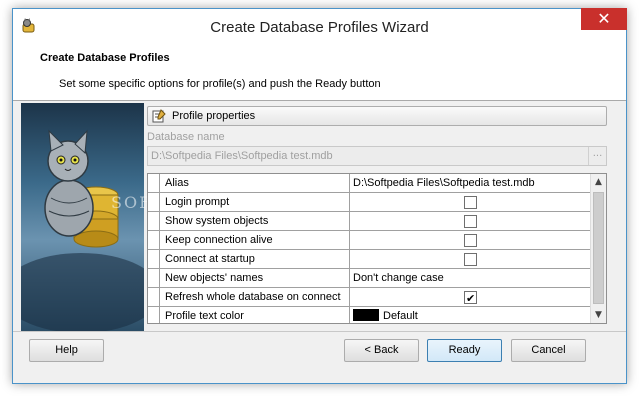 The width and height of the screenshot is (639, 396). I want to click on scroll-thumb, so click(598, 248).